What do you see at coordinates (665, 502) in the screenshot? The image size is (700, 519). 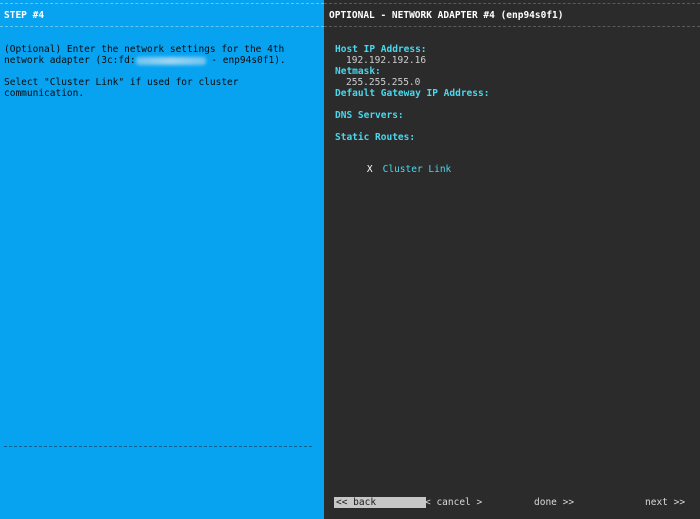 I see `next-button: next >>` at bounding box center [665, 502].